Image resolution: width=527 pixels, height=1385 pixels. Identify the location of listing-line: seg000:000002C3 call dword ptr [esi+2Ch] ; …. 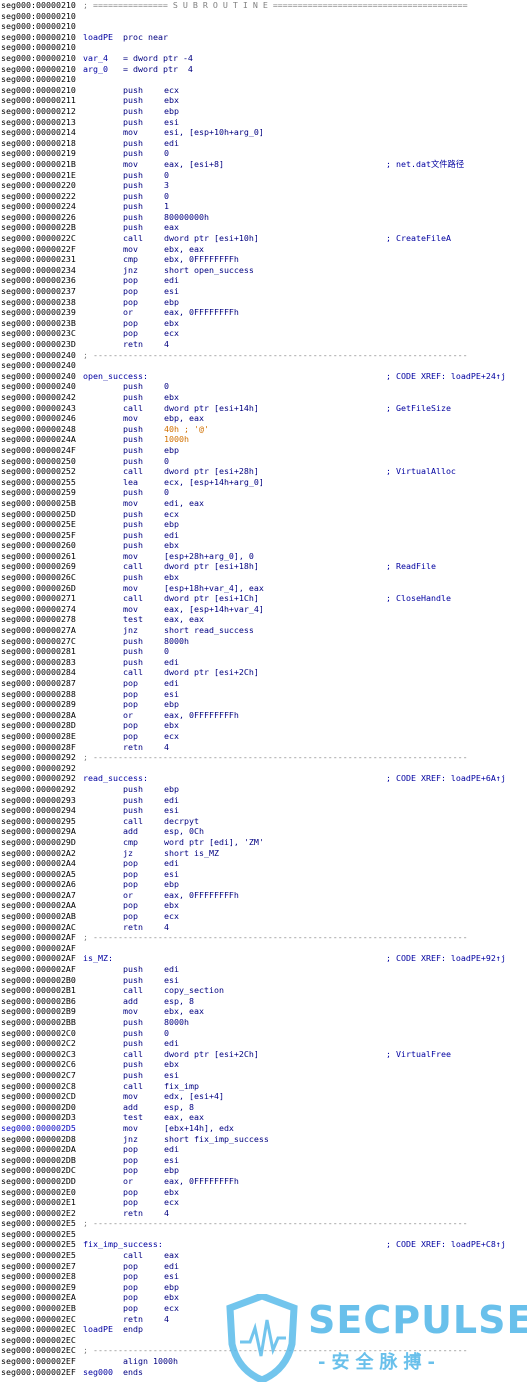
(263, 1054).